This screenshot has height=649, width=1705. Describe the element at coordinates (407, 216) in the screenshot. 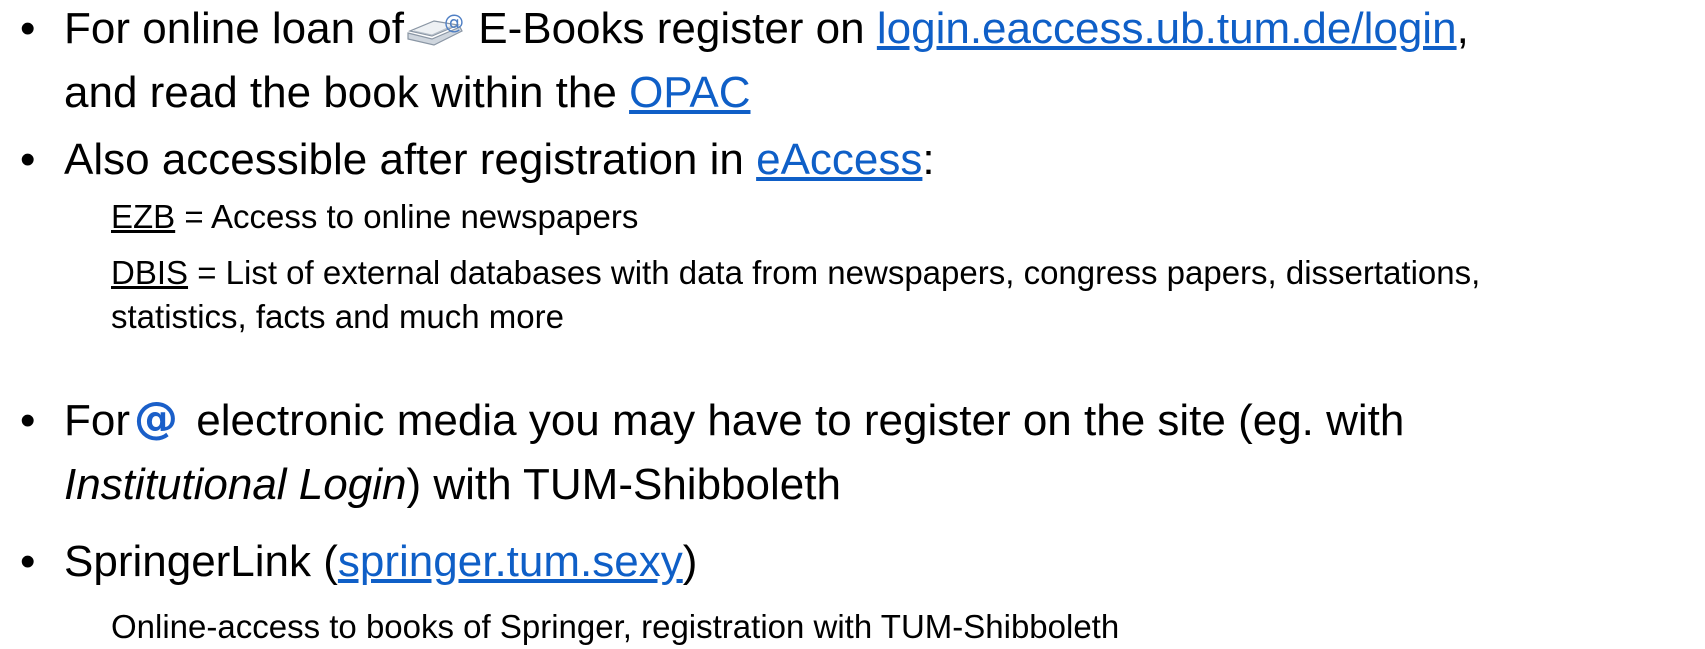

I see `ezb-desc: = Access to online newspapers` at that location.